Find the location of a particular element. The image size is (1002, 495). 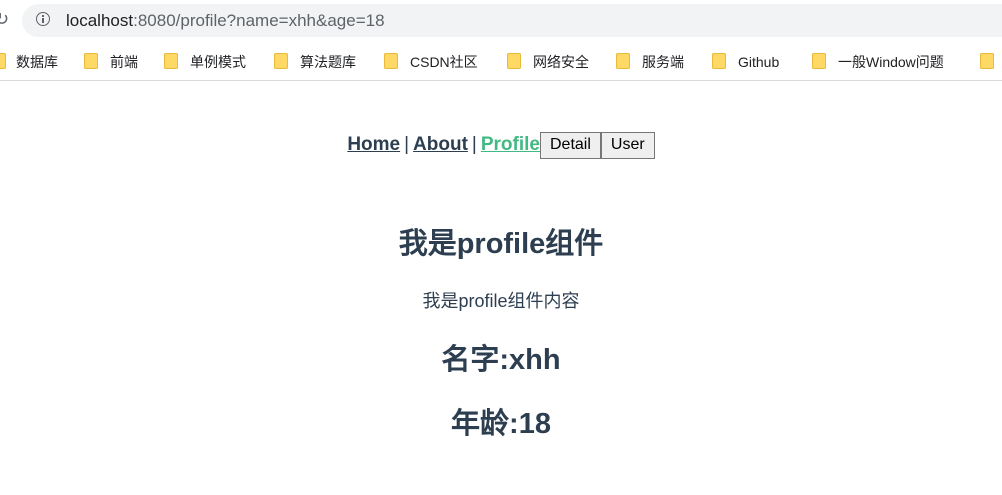

browser-toolbar: ↻ localhost:8080/profile?name=xhh&age=18 is located at coordinates (501, 20).